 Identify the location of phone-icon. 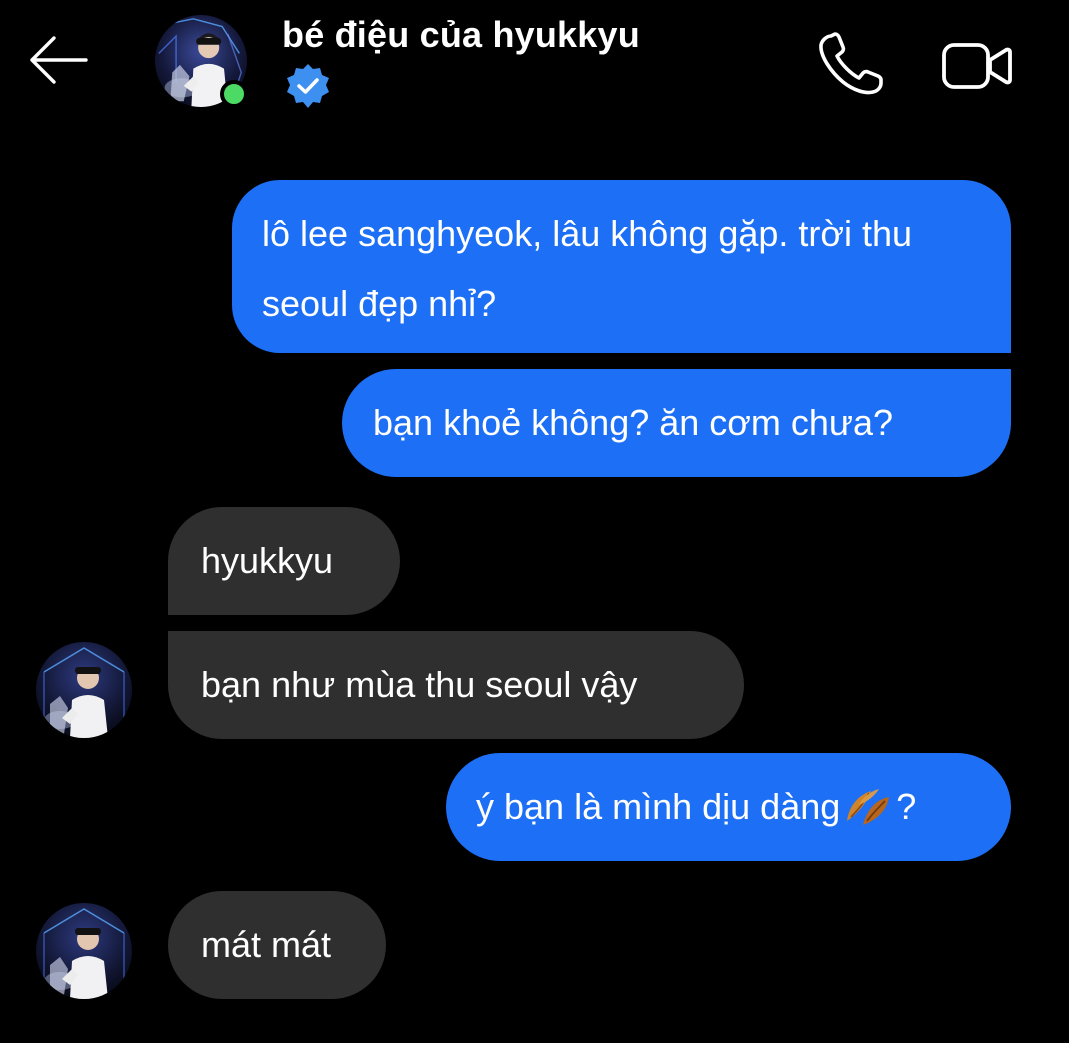
(851, 63).